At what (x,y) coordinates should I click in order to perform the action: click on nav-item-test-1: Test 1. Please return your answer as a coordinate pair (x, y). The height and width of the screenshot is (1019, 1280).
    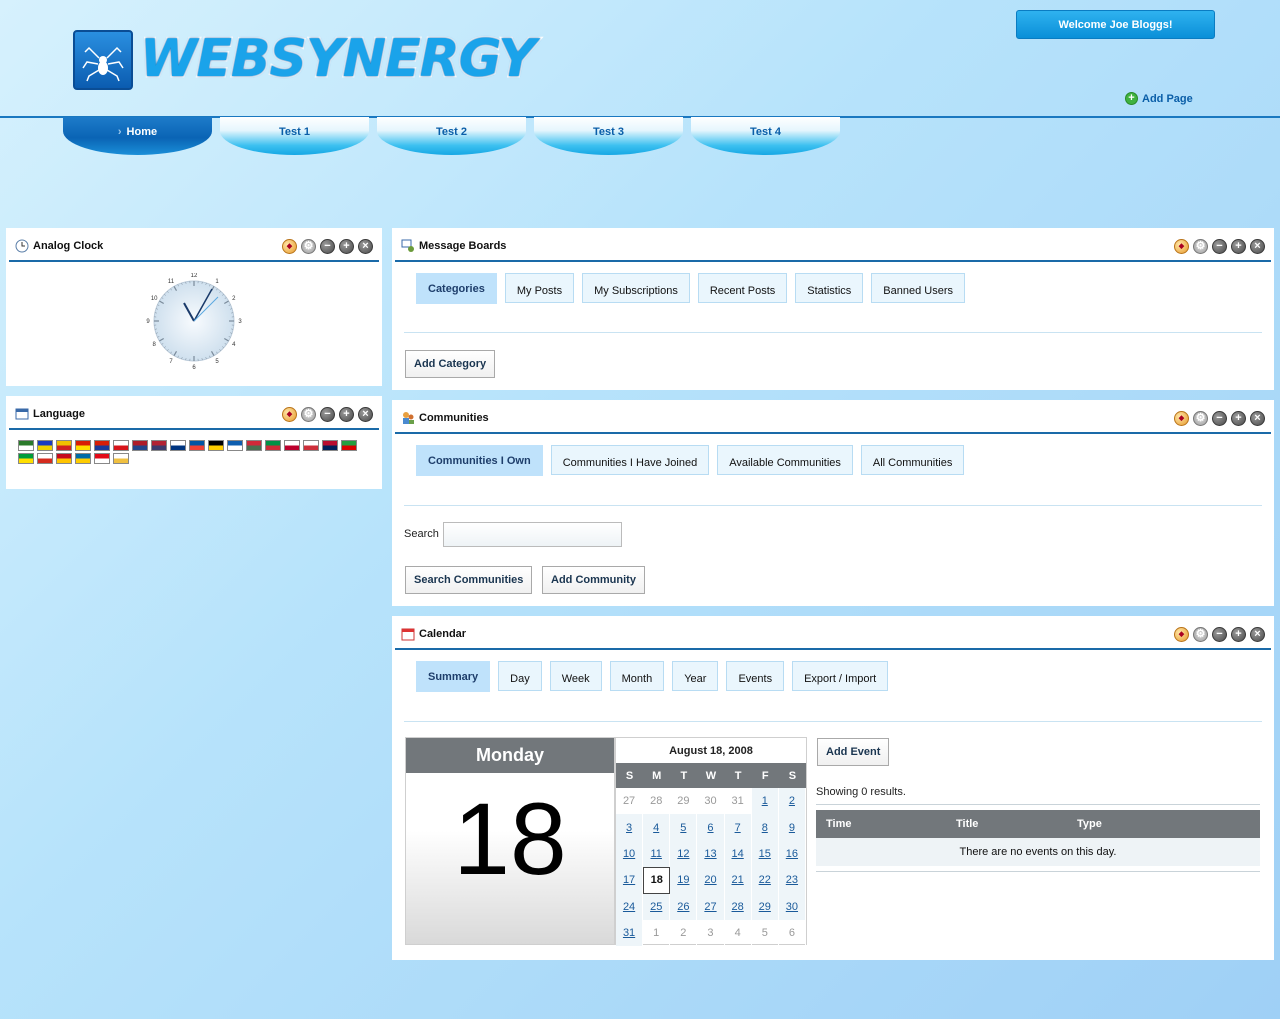
    Looking at the image, I should click on (294, 136).